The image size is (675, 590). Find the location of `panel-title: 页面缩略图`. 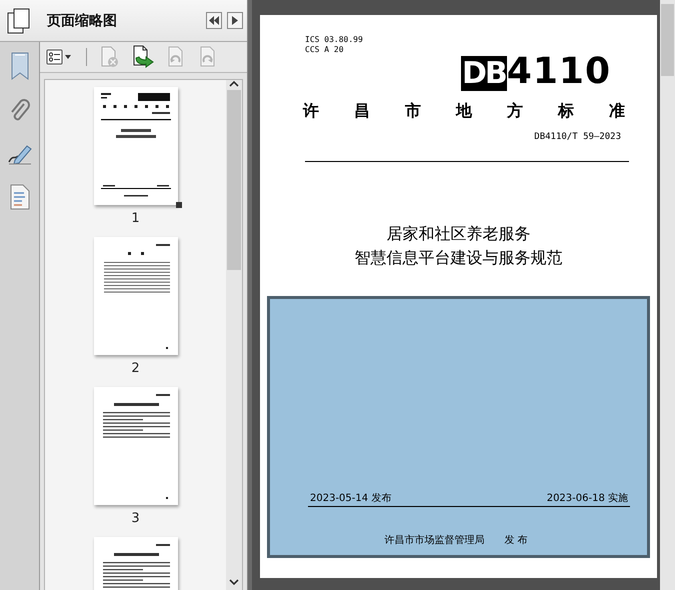

panel-title: 页面缩略图 is located at coordinates (82, 21).